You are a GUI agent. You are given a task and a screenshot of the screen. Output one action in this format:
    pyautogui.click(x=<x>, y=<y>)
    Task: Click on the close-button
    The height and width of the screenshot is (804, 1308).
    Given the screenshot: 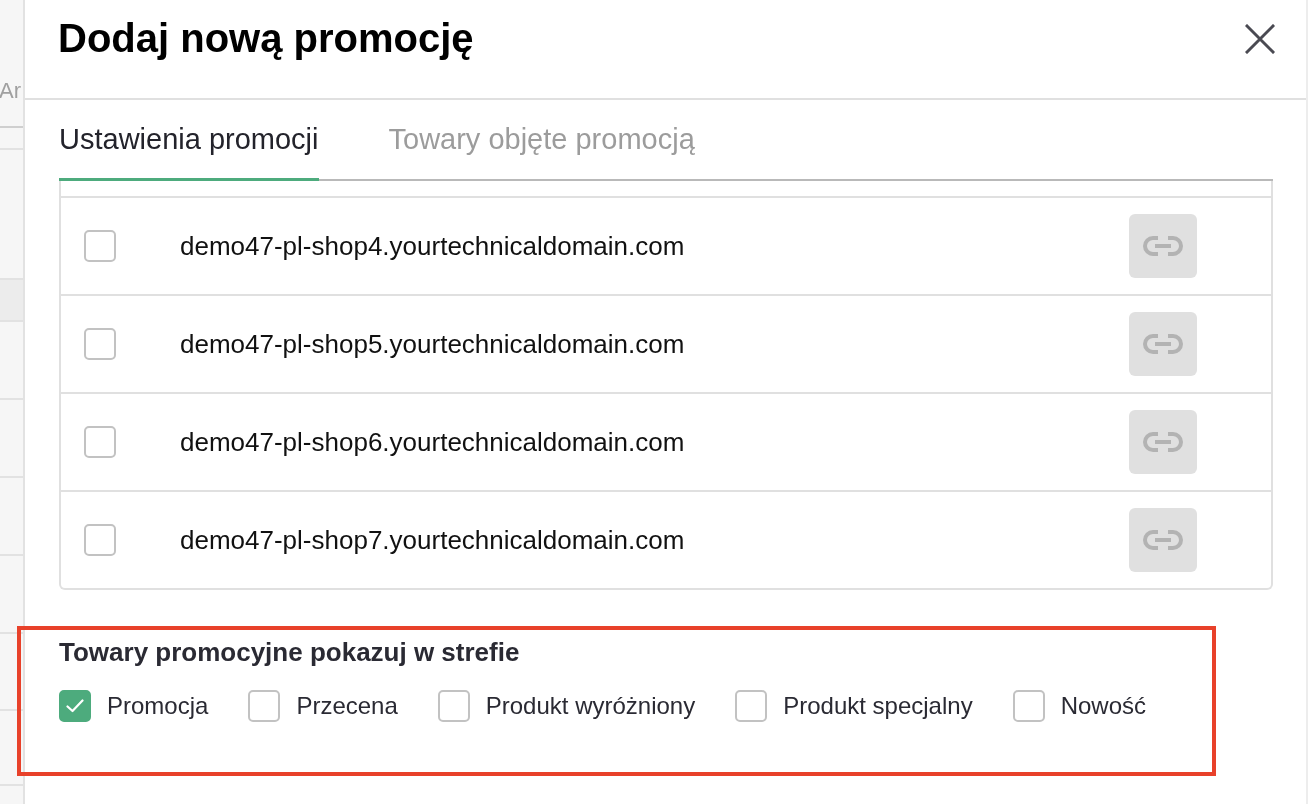 What is the action you would take?
    pyautogui.click(x=1260, y=39)
    